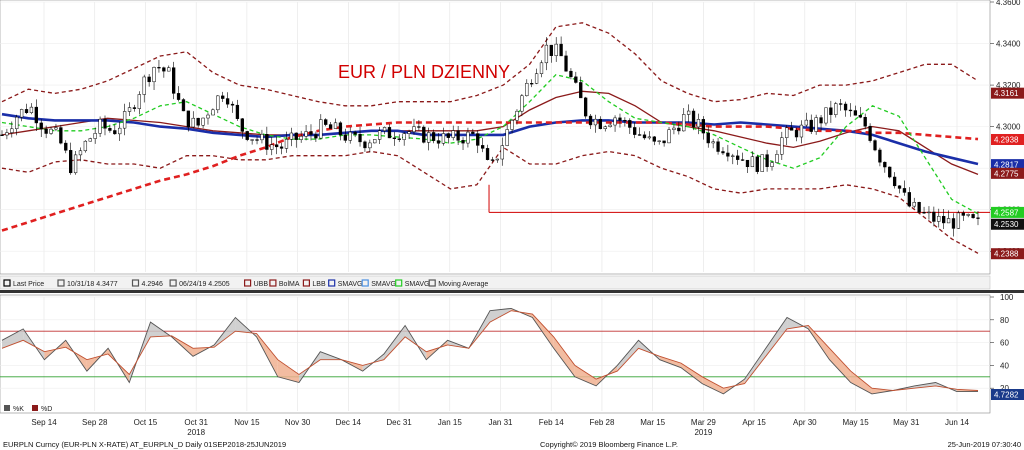 The image size is (1024, 450). What do you see at coordinates (1006, 212) in the screenshot?
I see `price-label: 4.2587` at bounding box center [1006, 212].